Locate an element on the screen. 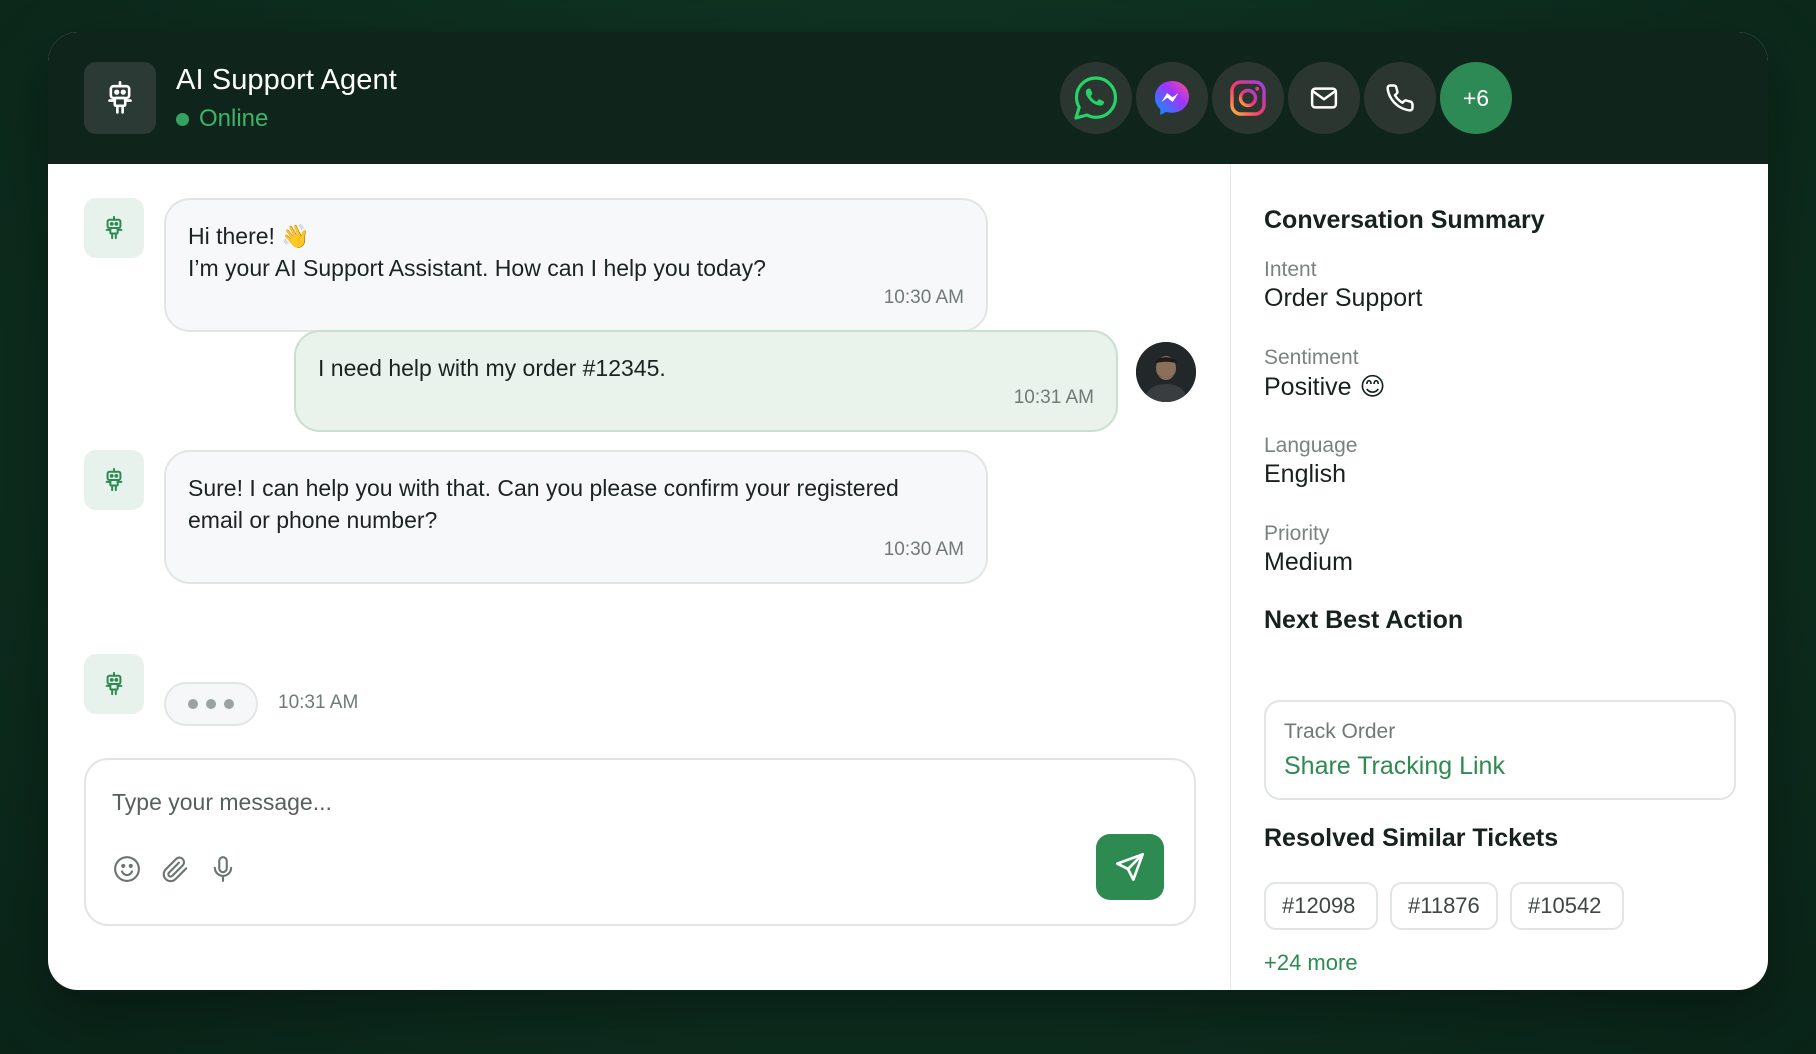 The image size is (1816, 1054). status-label: Online is located at coordinates (234, 118).